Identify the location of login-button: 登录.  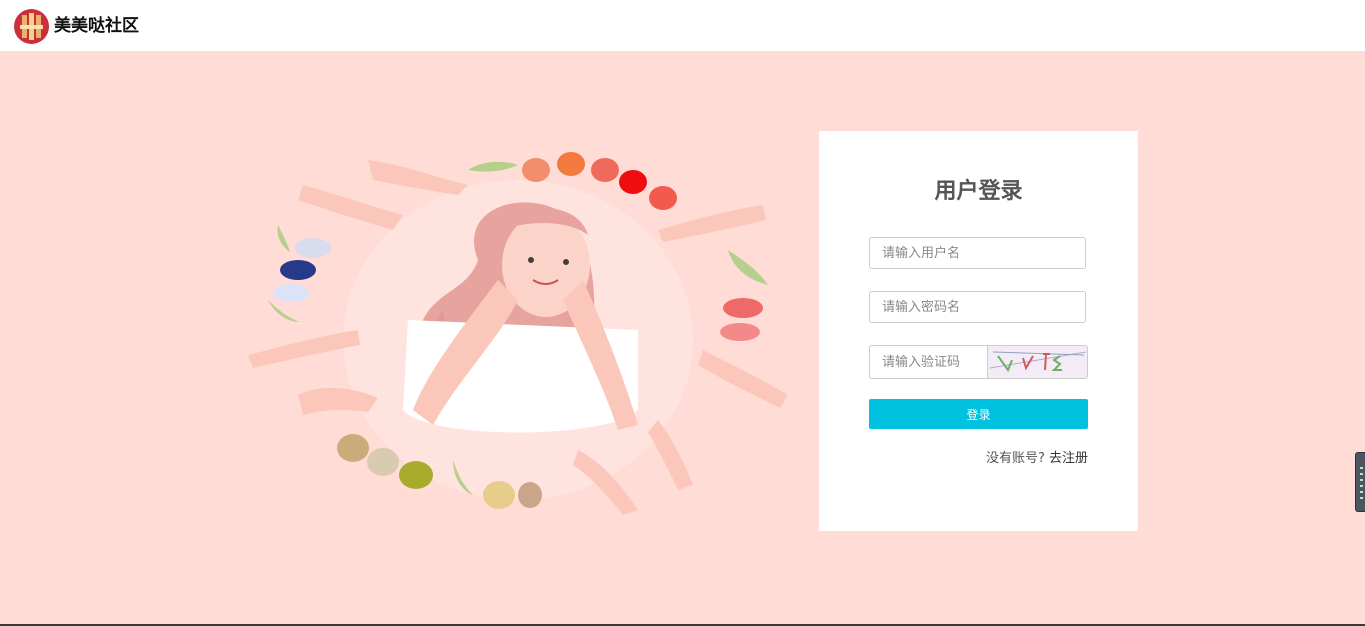
(978, 414).